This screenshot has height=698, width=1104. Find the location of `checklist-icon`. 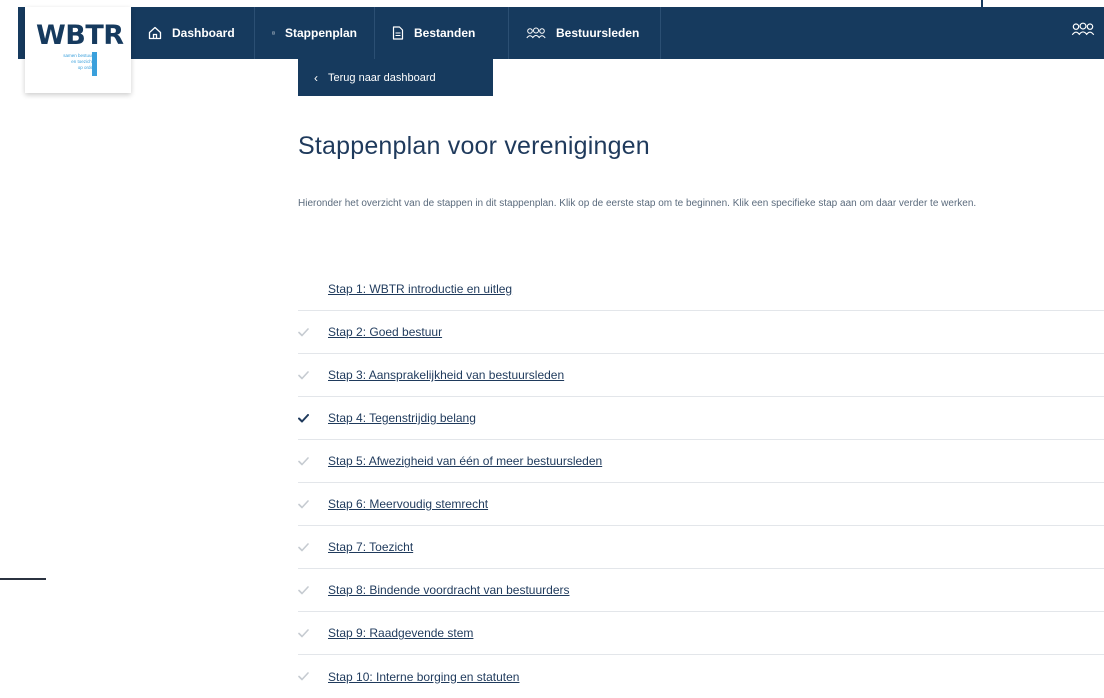

checklist-icon is located at coordinates (273, 33).